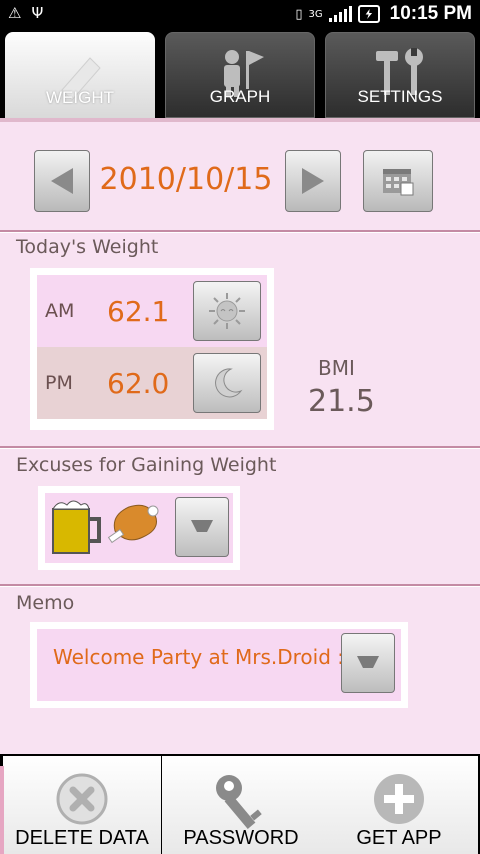 This screenshot has width=480, height=854. I want to click on signal-icon, so click(340, 14).